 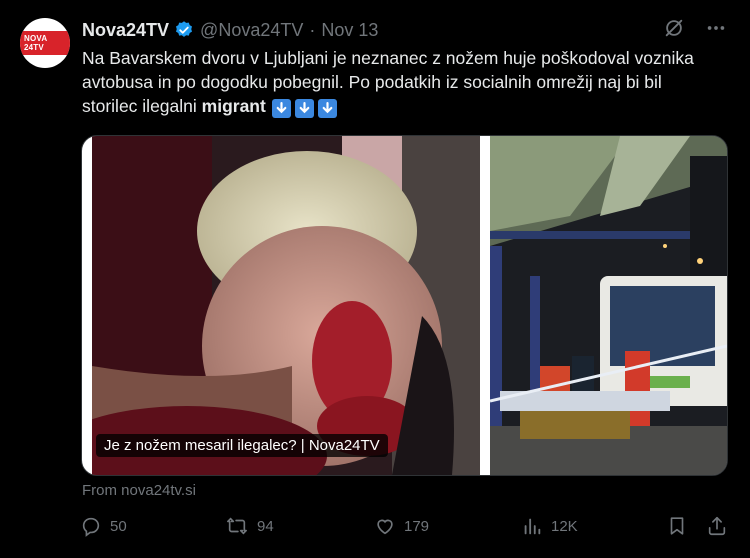 I want to click on author-handle: @Nova24TV, so click(x=251, y=30).